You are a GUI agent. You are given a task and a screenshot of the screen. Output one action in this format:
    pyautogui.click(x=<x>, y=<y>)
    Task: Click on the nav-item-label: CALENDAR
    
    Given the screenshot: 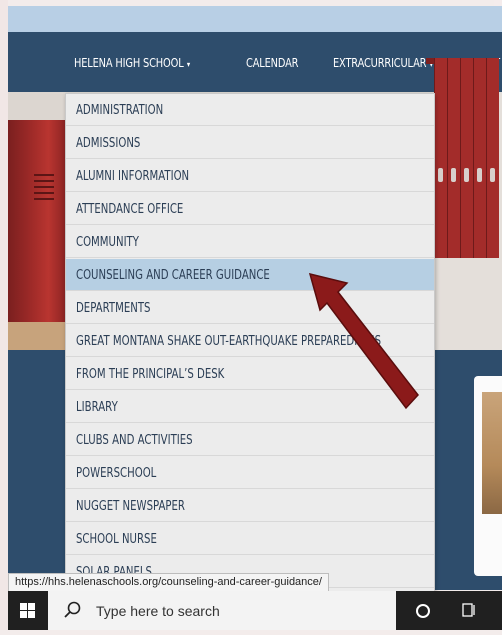 What is the action you would take?
    pyautogui.click(x=272, y=63)
    